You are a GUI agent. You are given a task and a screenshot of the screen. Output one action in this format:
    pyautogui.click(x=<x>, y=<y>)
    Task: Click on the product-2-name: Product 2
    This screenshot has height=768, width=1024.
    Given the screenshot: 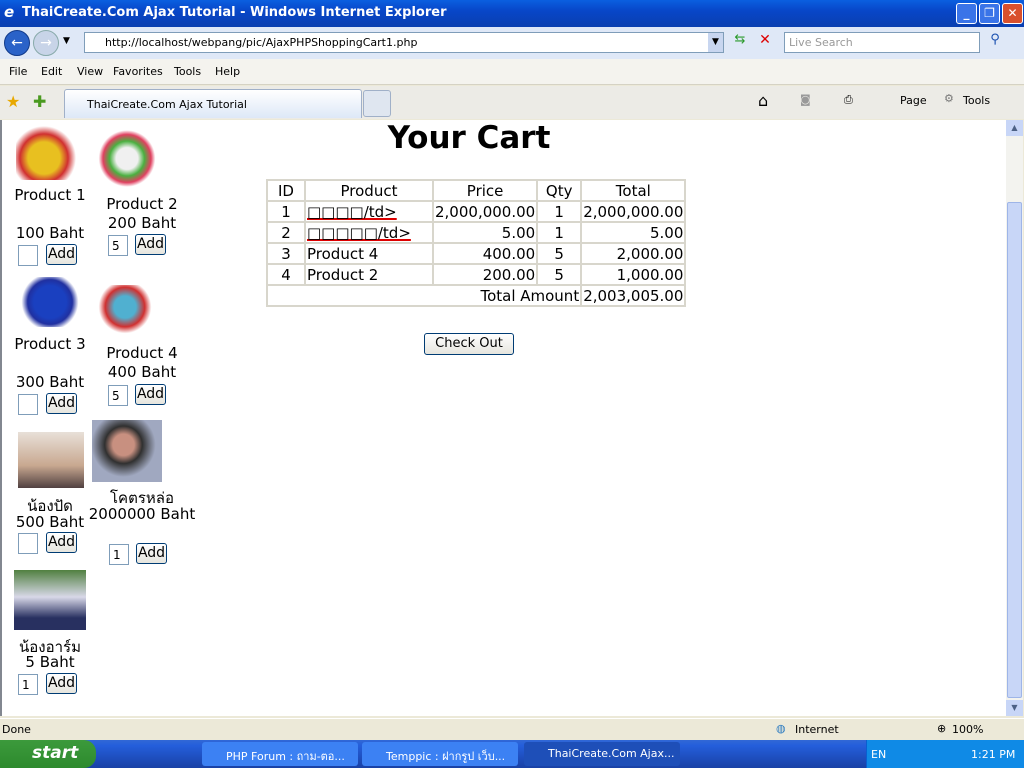 What is the action you would take?
    pyautogui.click(x=142, y=204)
    